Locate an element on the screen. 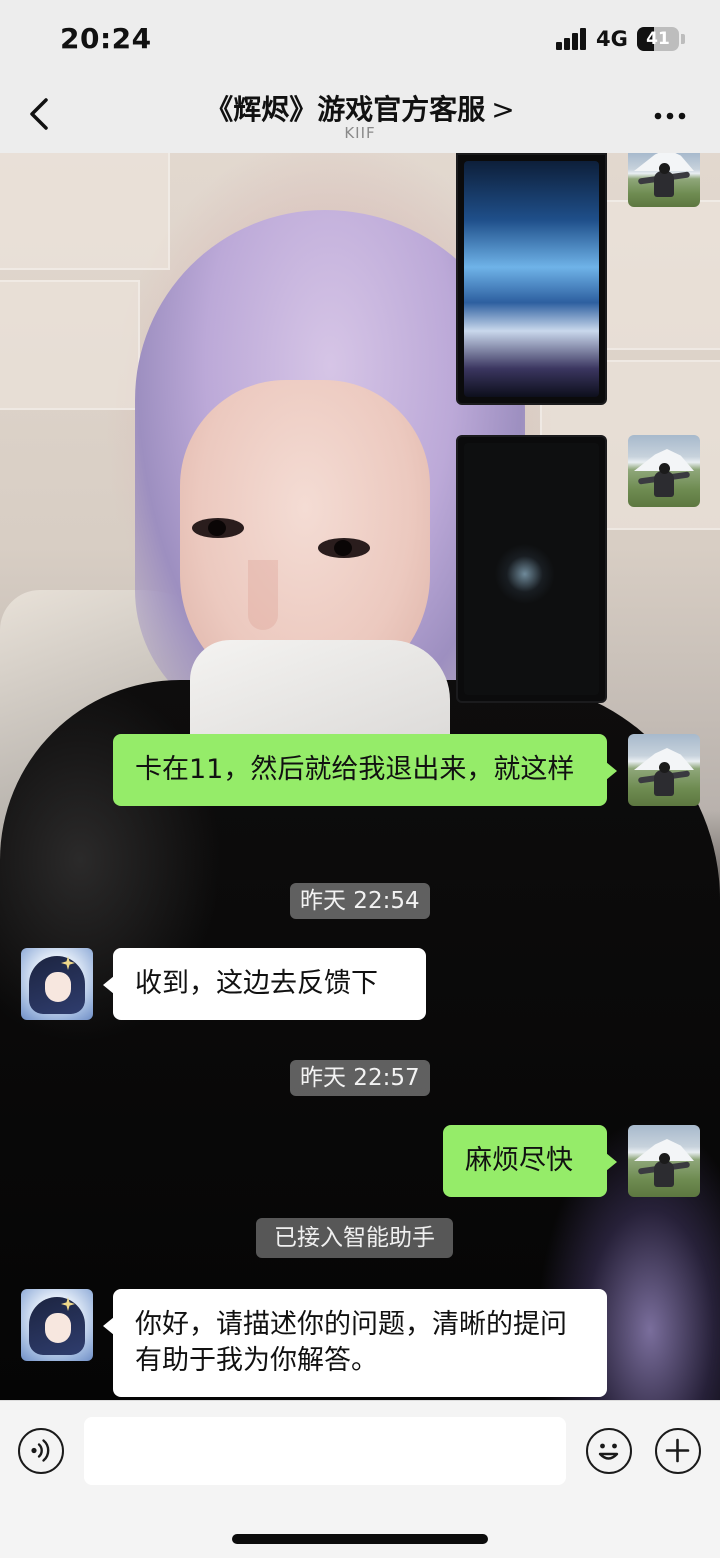 This screenshot has height=1558, width=720. game-loading-screenshot-image is located at coordinates (531, 569).